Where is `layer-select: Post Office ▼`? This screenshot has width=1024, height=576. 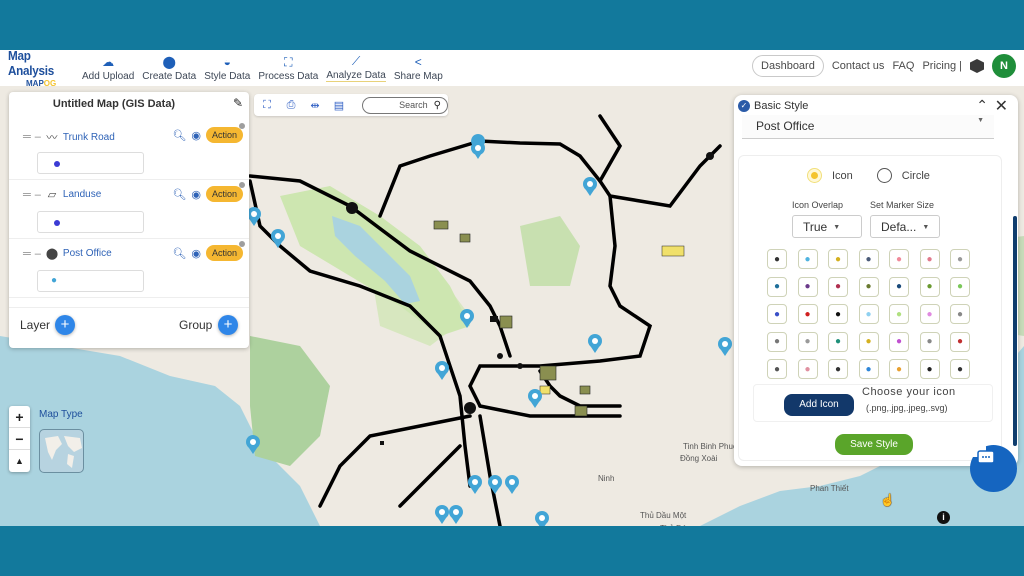
layer-select: Post Office ▼ is located at coordinates (868, 127).